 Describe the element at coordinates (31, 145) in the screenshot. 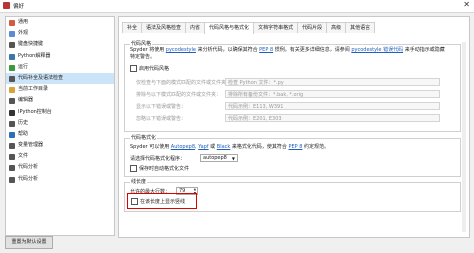

I see `sidebar-item-label: 变量管理器` at that location.